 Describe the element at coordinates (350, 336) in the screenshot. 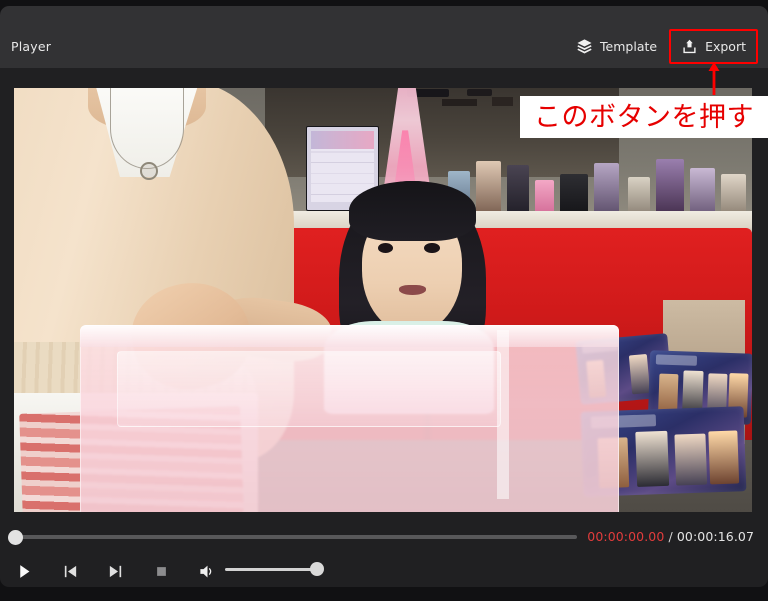

I see `plastic-container-rim` at that location.